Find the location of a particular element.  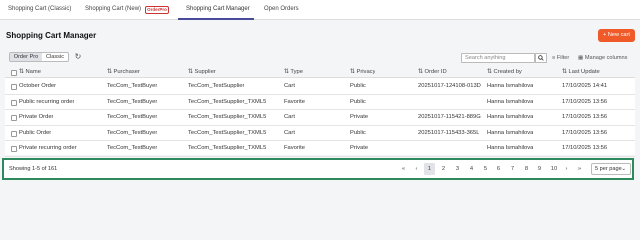

header-supplier: ⇅ Supplier is located at coordinates (202, 72).